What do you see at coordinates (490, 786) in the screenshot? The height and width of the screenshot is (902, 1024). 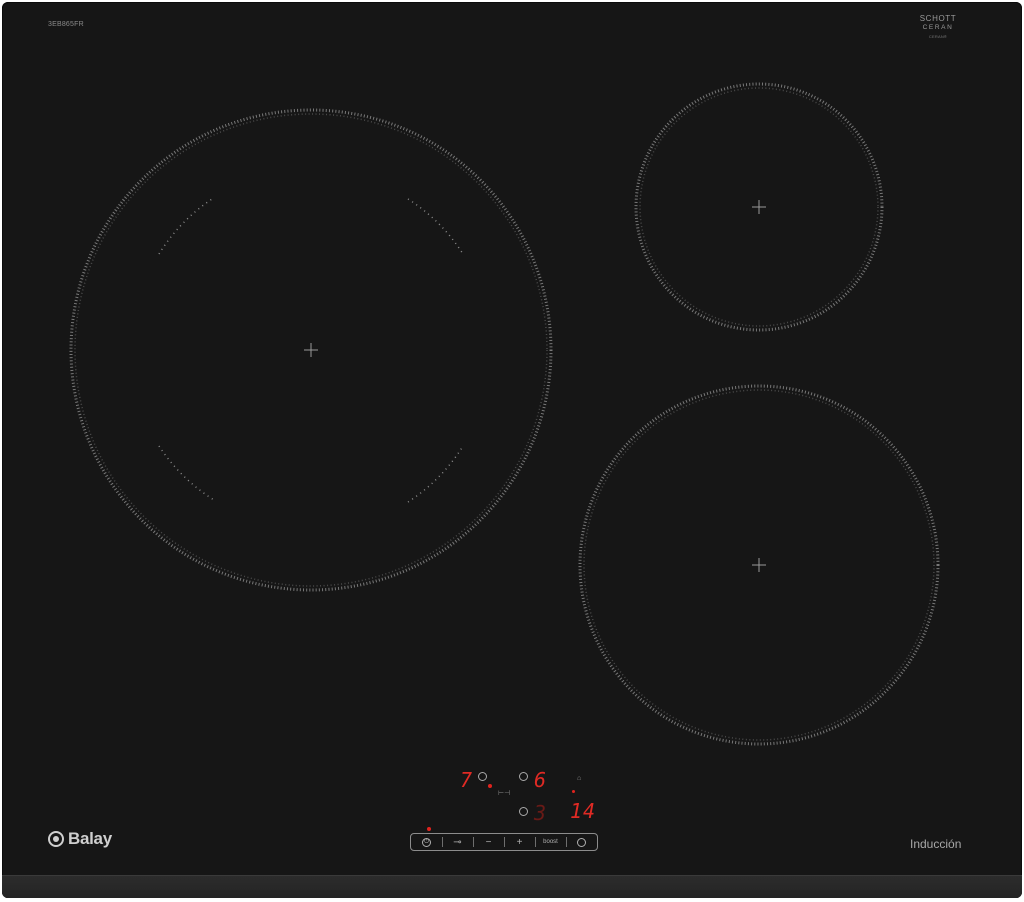 I see `left-zone-active-dot` at bounding box center [490, 786].